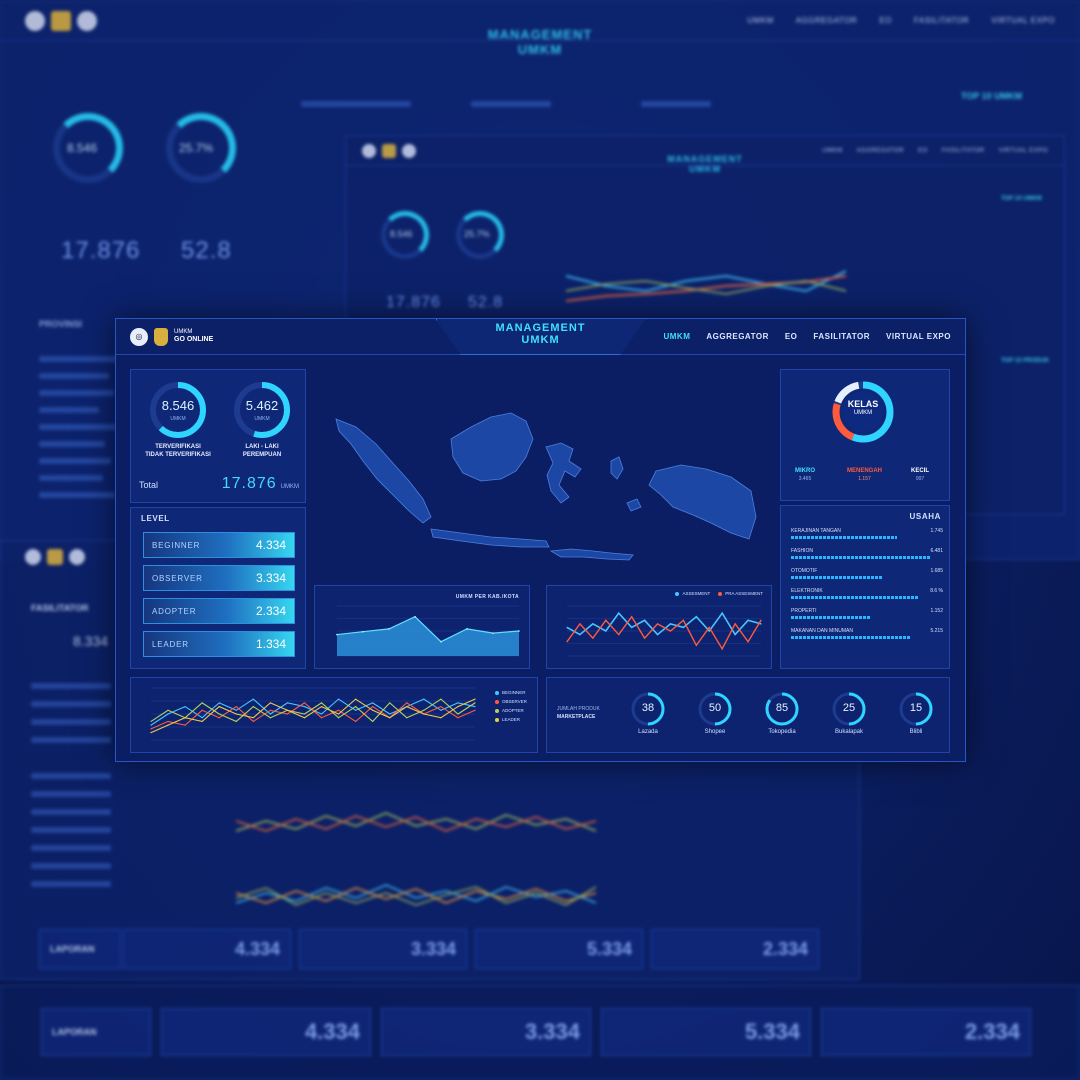 The width and height of the screenshot is (1080, 1080). What do you see at coordinates (918, 336) in the screenshot?
I see `nav-virtual-expo: VIRTUAL EXPO` at bounding box center [918, 336].